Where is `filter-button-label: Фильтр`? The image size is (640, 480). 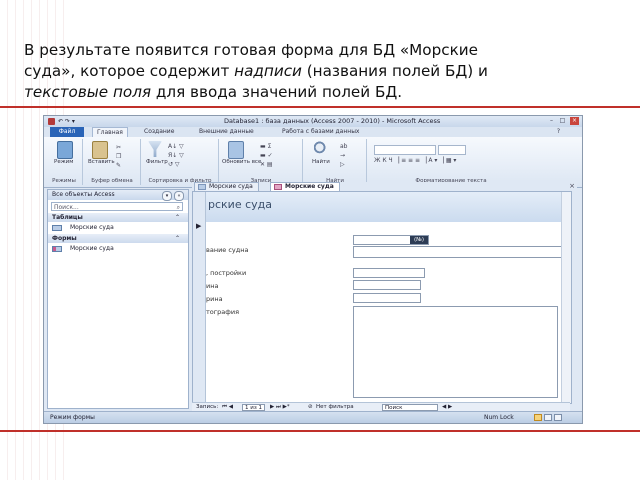
filter-button-label: Фильтр is located at coordinates (157, 162).